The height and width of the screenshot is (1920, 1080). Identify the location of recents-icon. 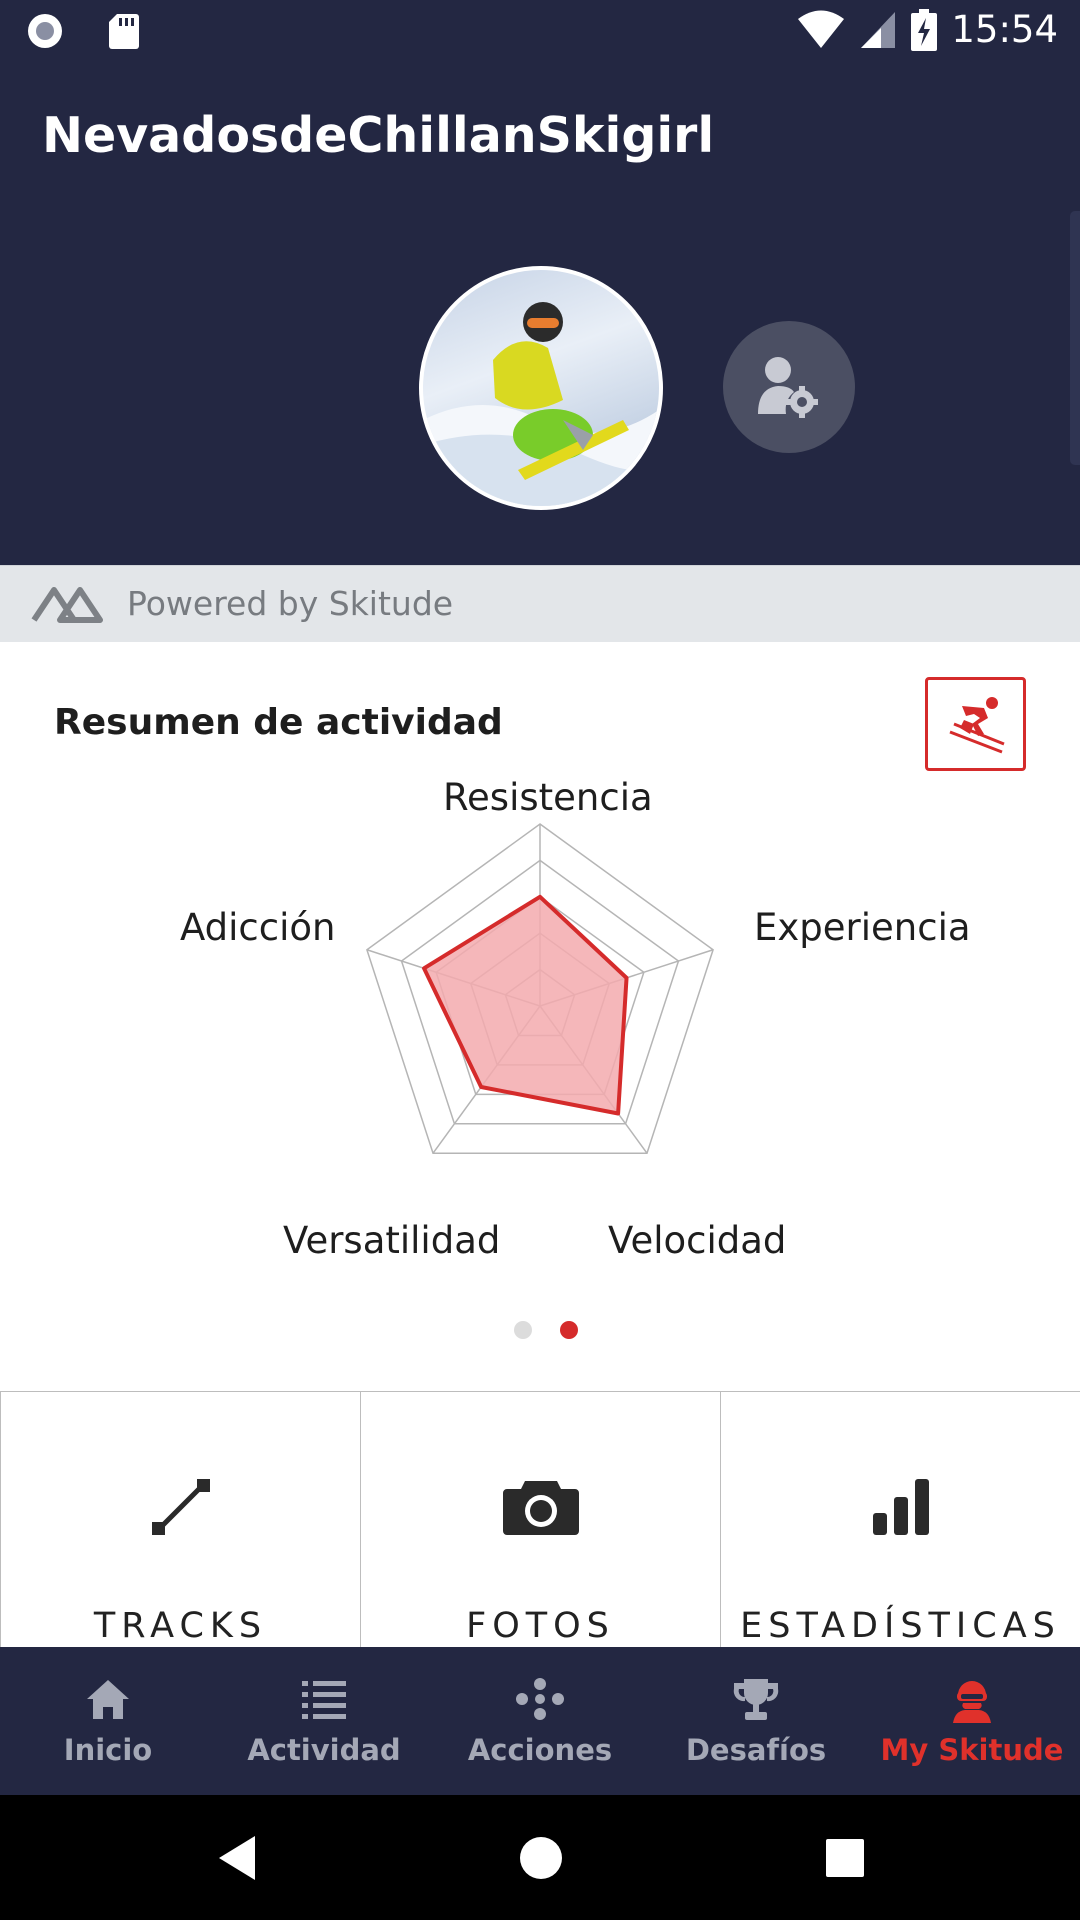
(845, 1858).